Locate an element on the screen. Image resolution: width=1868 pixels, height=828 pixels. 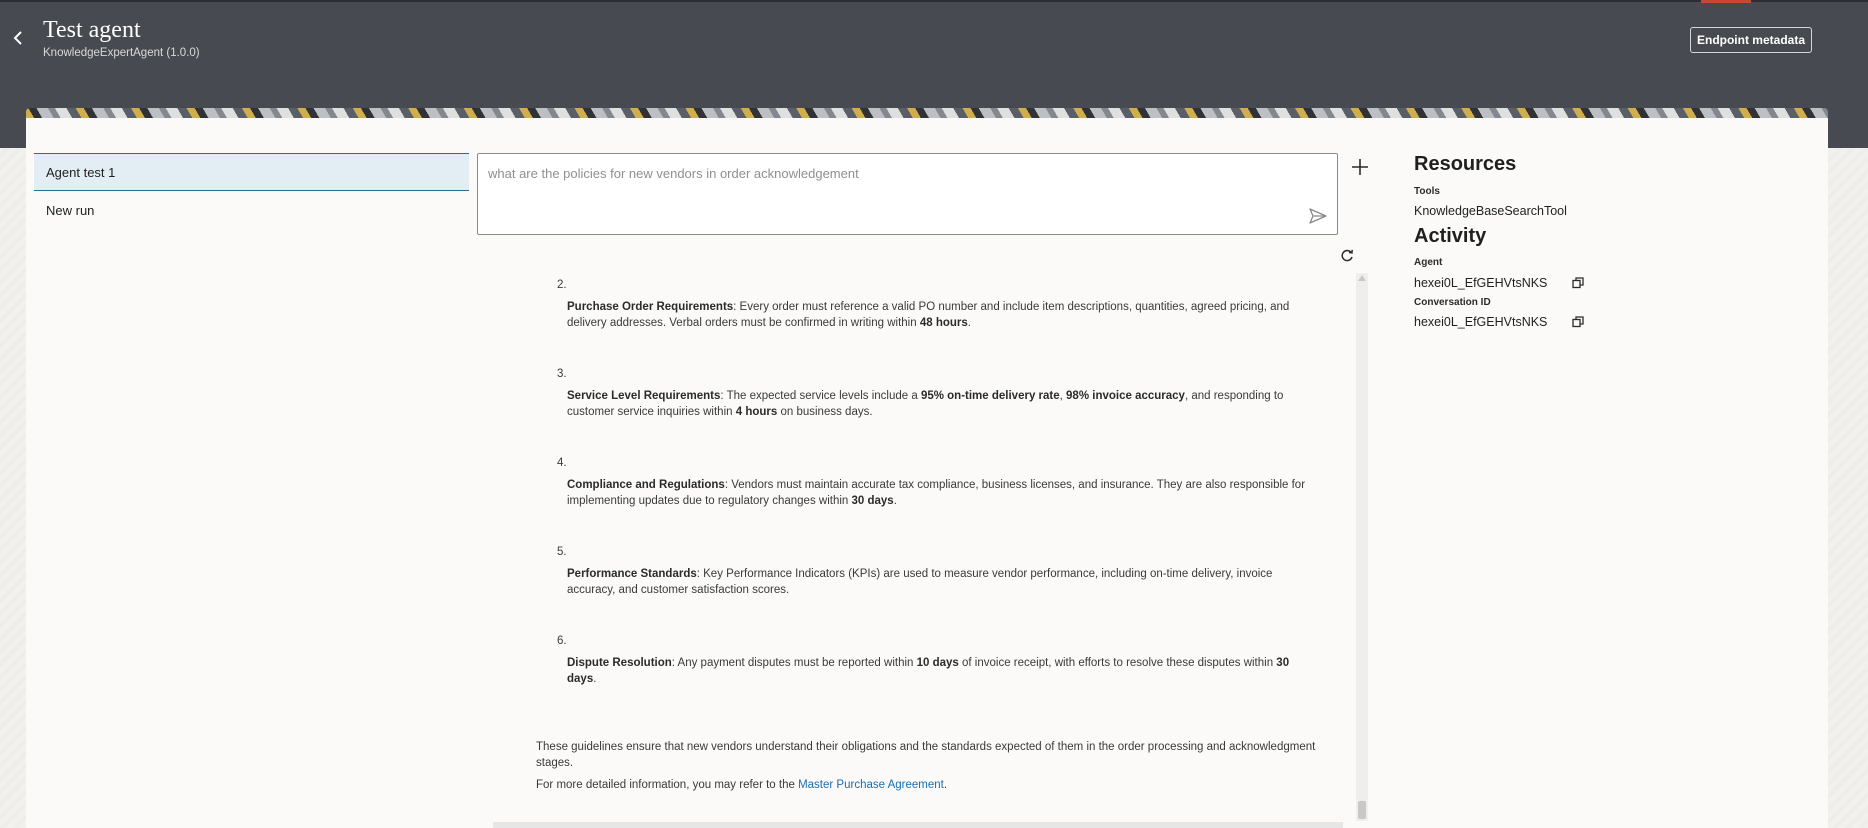
item-emphasis: 98% invoice accuracy is located at coordinates (1125, 396).